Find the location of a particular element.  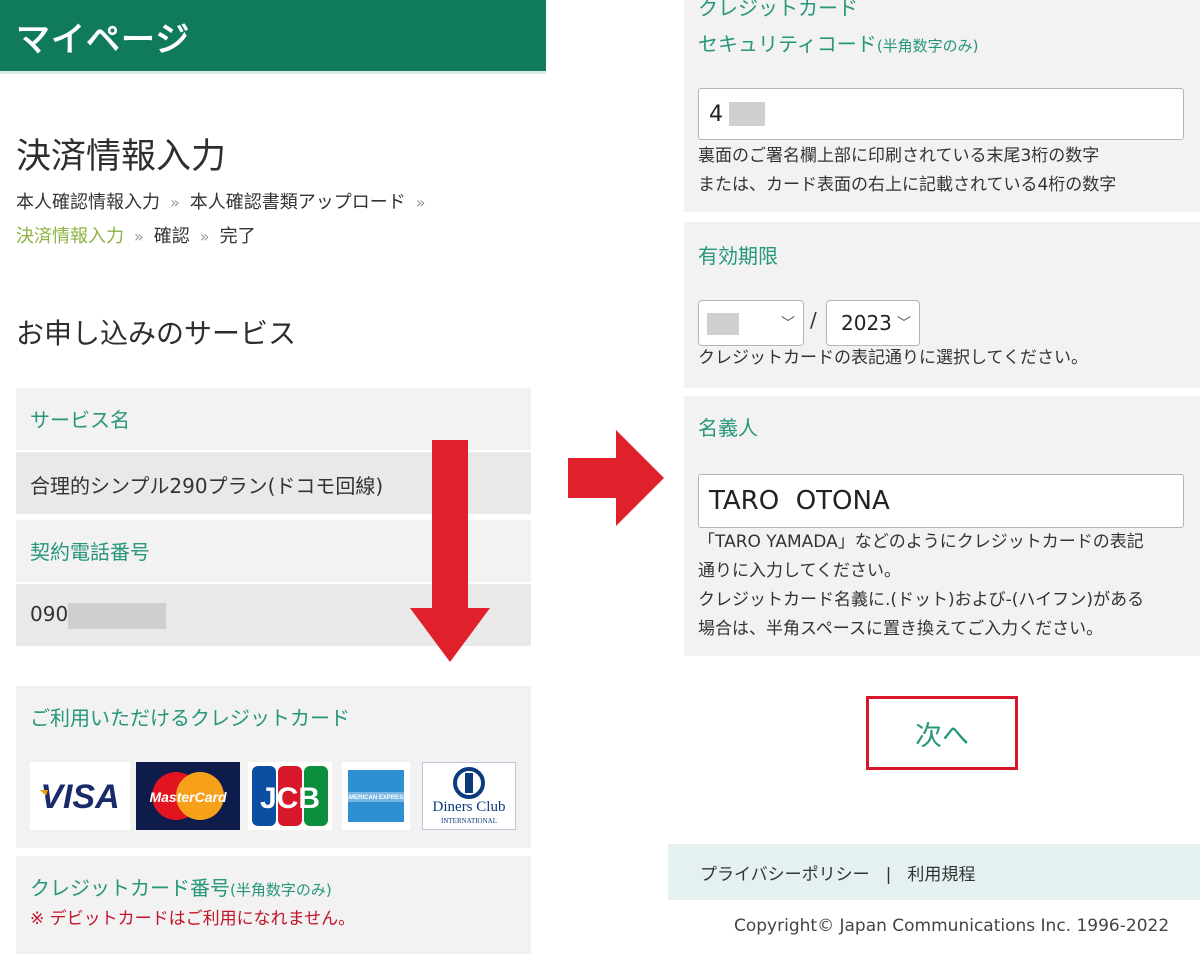

terms-link: 利用規程 is located at coordinates (941, 875).